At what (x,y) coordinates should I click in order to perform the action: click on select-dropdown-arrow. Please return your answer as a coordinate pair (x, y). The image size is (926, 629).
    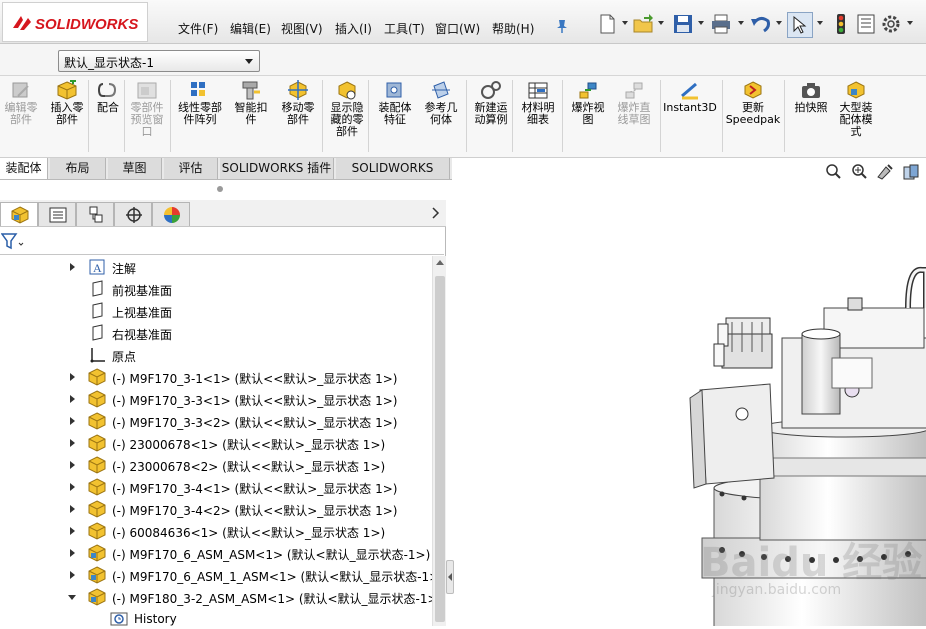
    Looking at the image, I should click on (820, 23).